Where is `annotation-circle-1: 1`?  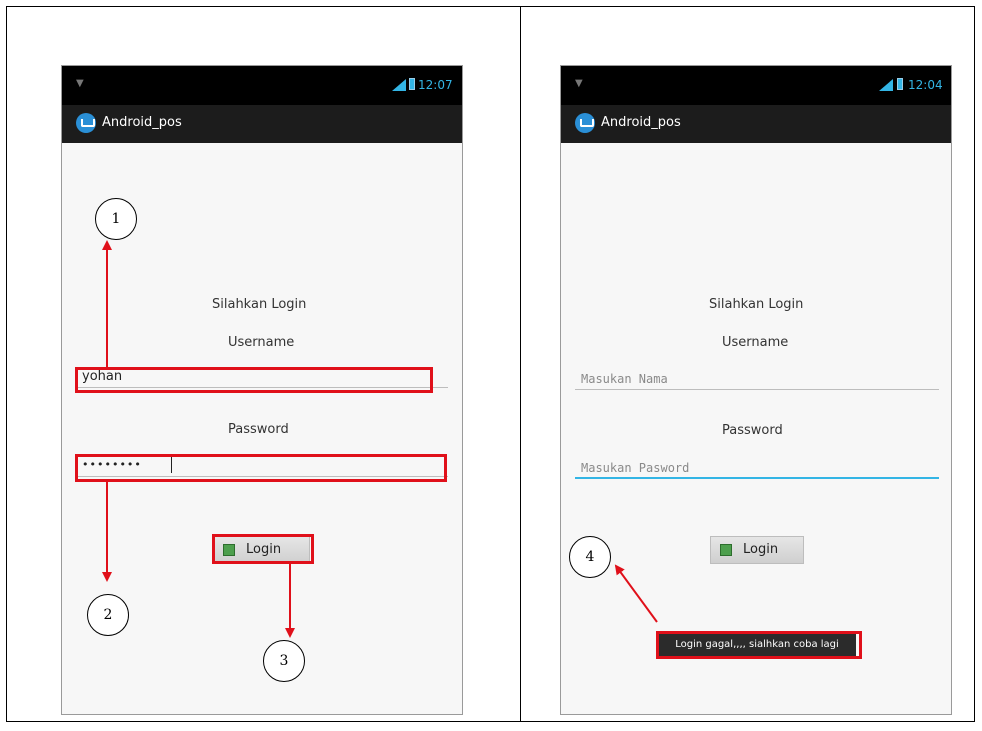 annotation-circle-1: 1 is located at coordinates (116, 219).